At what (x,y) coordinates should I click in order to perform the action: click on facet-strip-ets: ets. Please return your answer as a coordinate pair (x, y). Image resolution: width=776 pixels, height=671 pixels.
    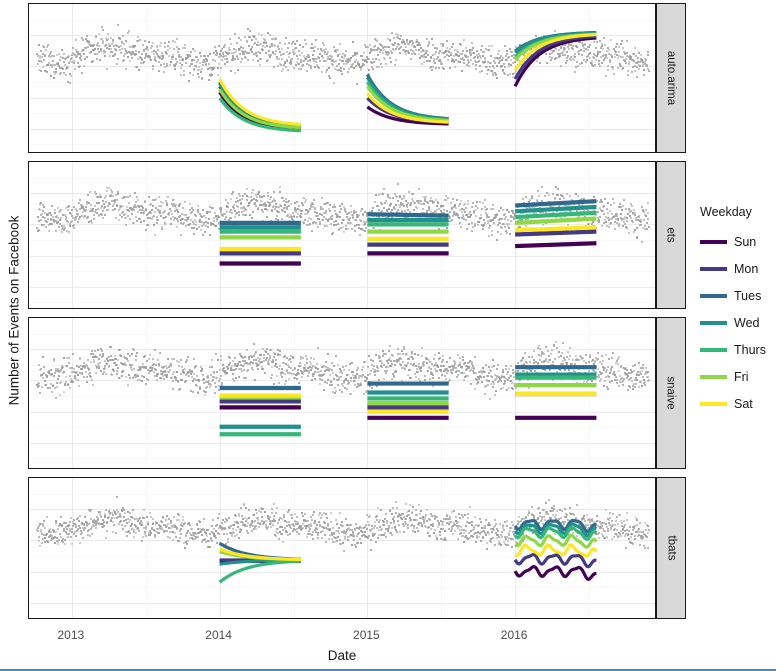
    Looking at the image, I should click on (671, 235).